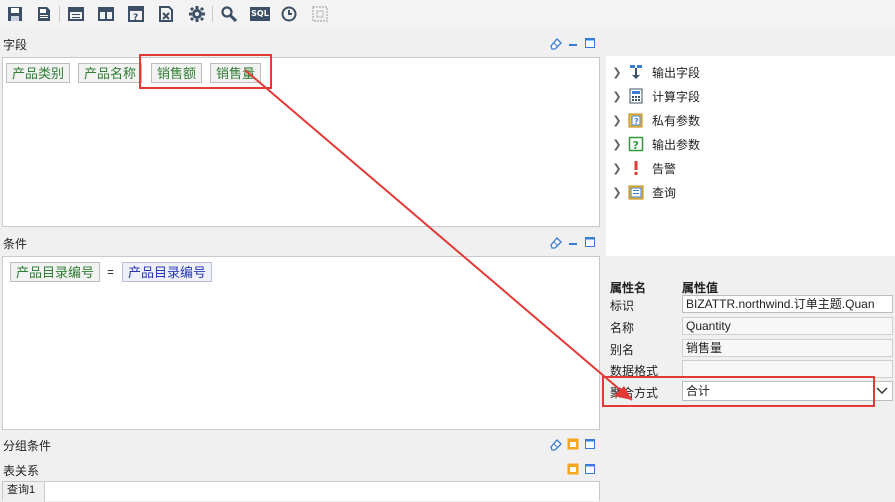  Describe the element at coordinates (15, 244) in the screenshot. I see `conditions-section-title: 条件` at that location.